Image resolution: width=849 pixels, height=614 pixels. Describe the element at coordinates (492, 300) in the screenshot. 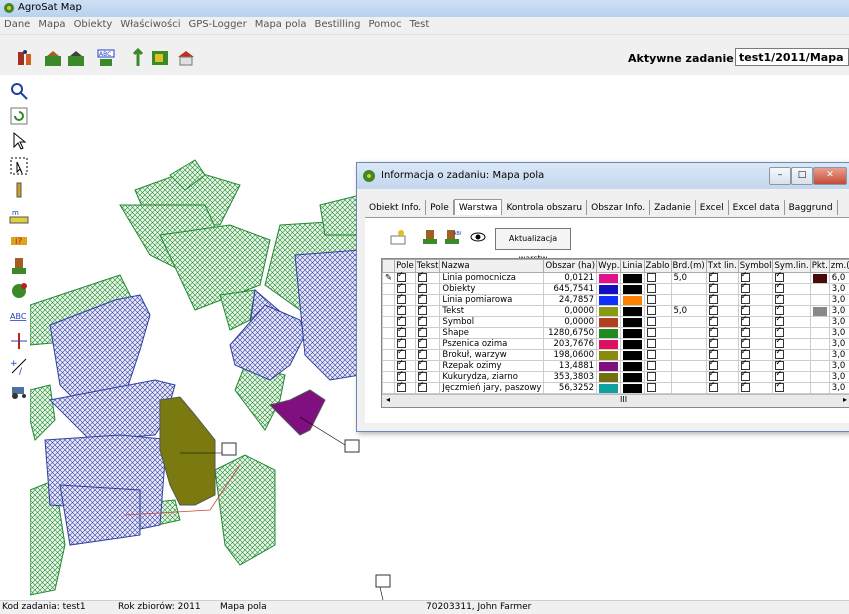

I see `cell-nazwa: Linia pomiarowa` at that location.